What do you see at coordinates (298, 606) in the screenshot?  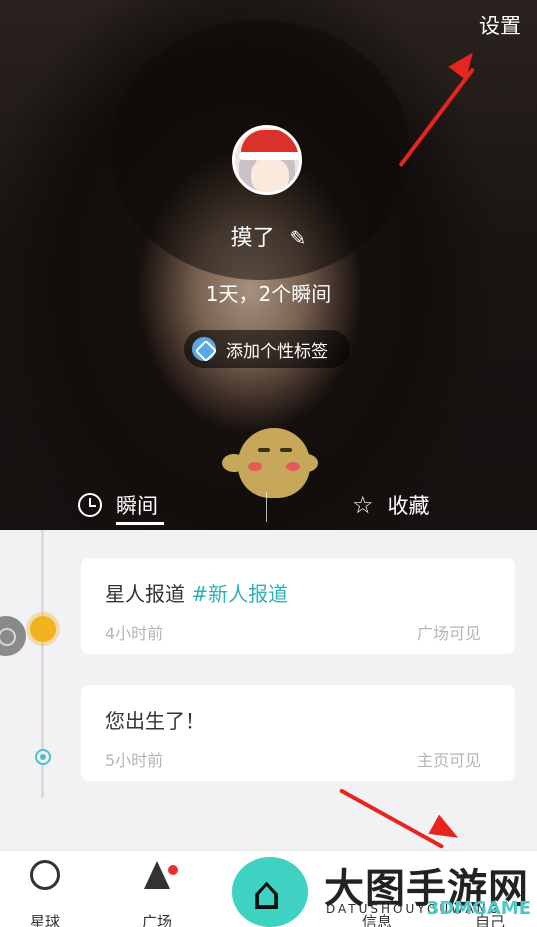 I see `list-item: 星人报道 #新人报道 4小时前 广场可见` at bounding box center [298, 606].